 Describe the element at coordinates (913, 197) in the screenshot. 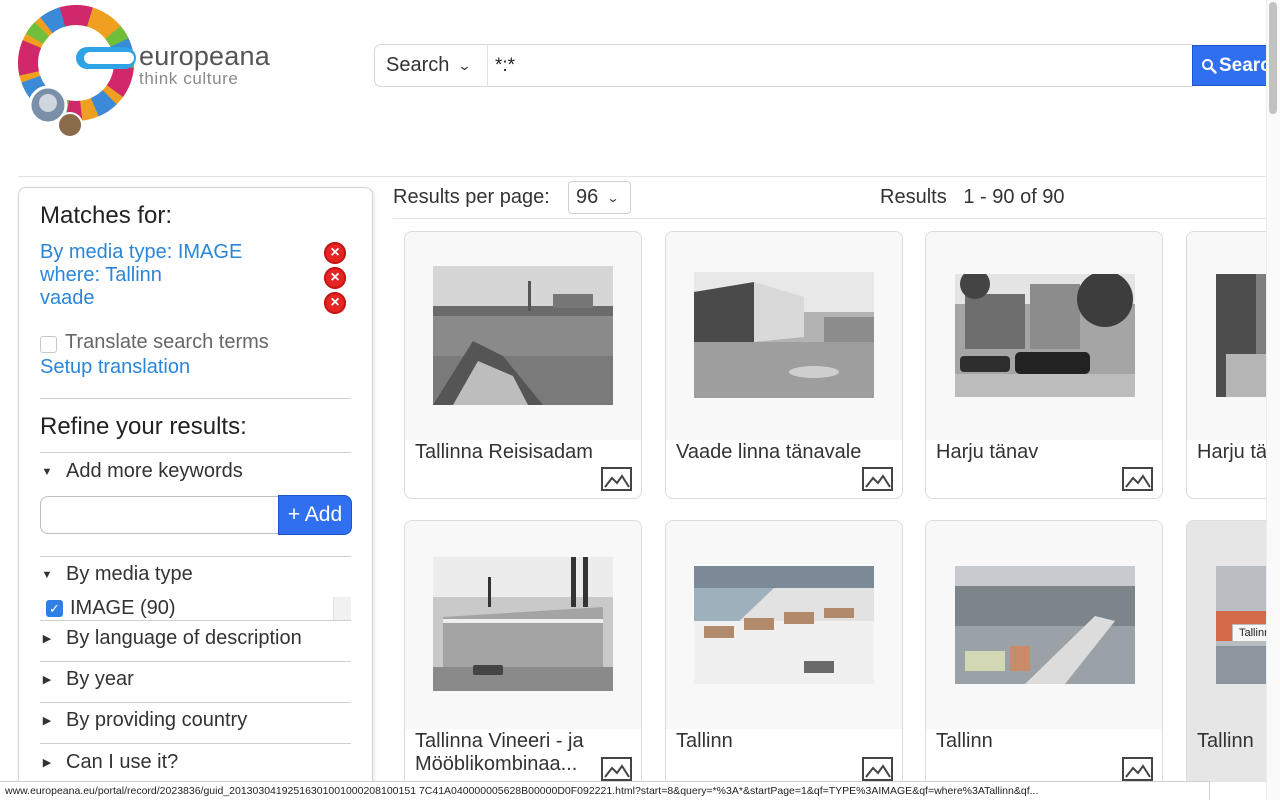

I see `results-count-label: Results` at that location.